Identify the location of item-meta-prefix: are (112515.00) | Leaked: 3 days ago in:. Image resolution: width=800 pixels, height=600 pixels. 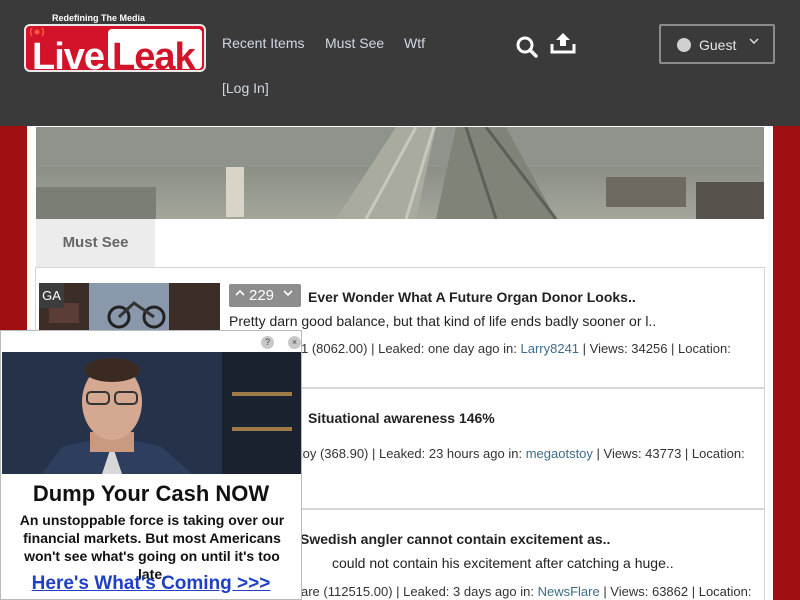
(419, 591).